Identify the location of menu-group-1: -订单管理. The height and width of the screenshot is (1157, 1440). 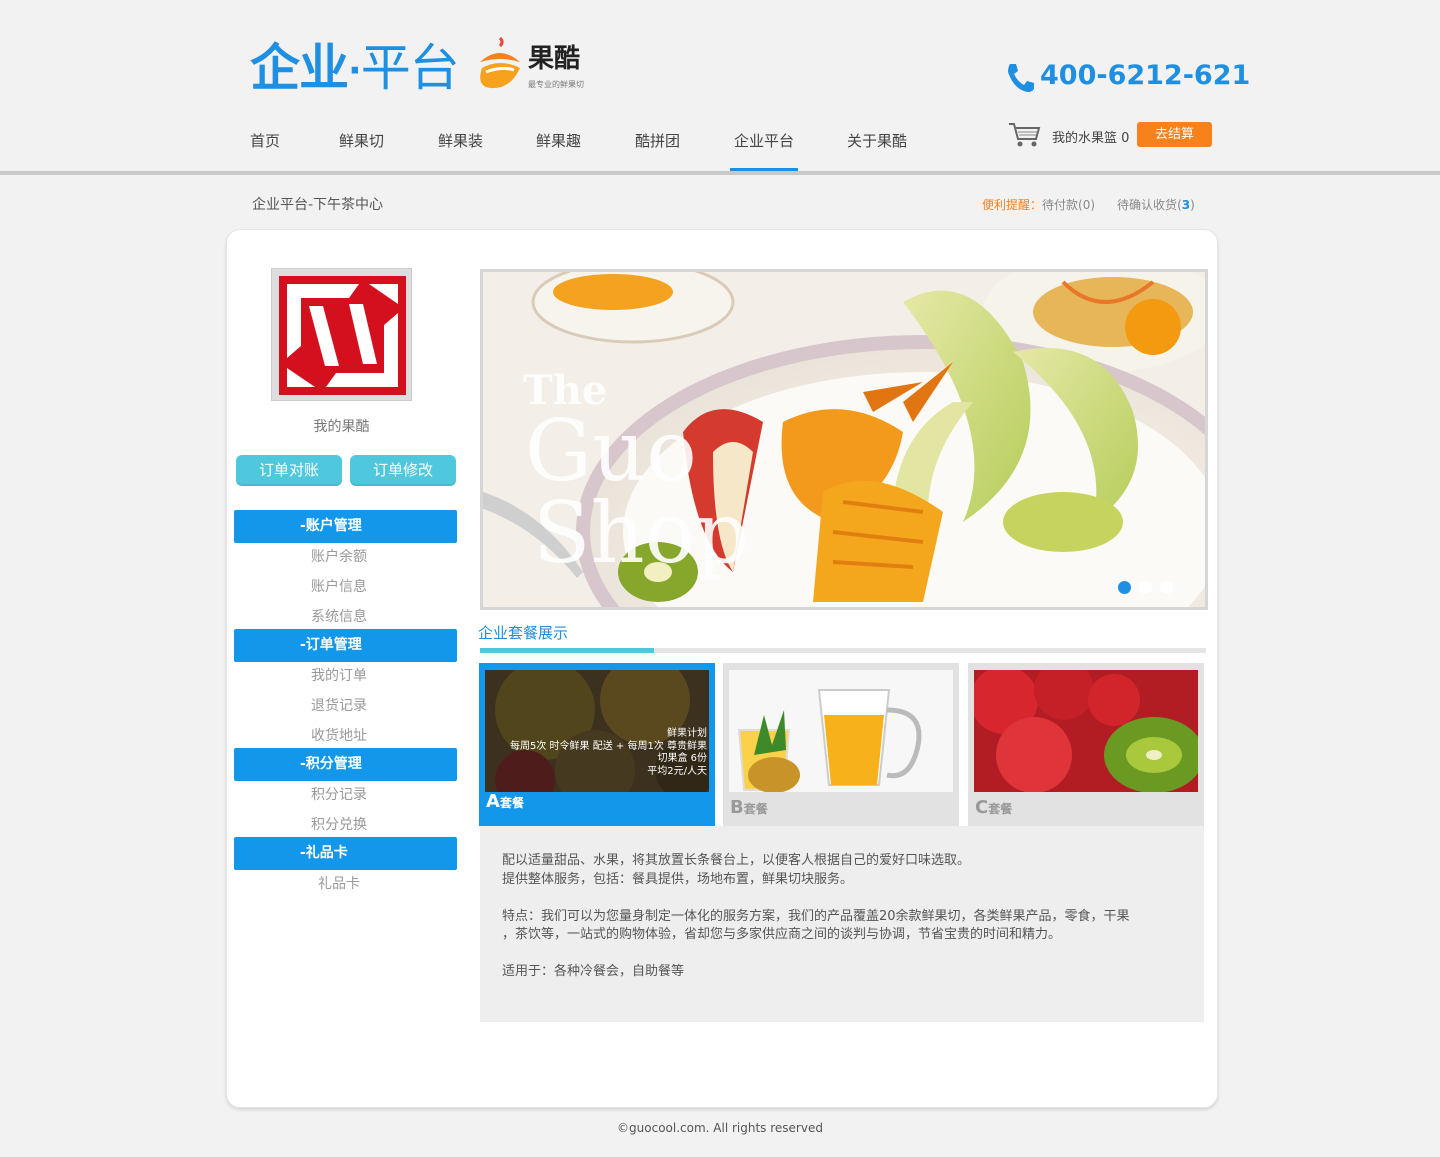
(345, 645).